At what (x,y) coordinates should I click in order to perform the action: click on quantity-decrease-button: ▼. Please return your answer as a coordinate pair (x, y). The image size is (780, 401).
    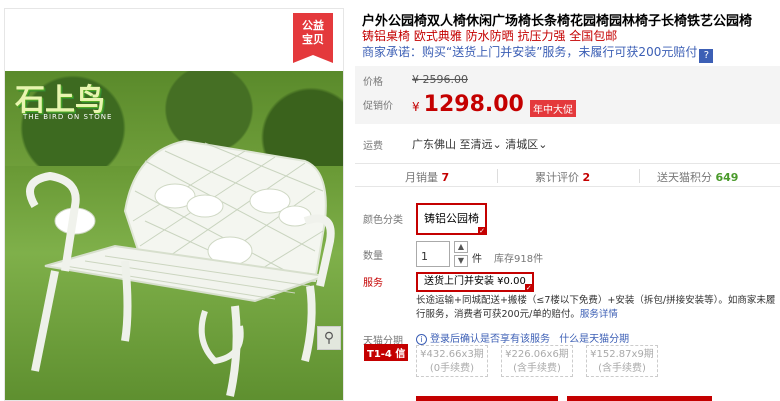
    Looking at the image, I should click on (461, 261).